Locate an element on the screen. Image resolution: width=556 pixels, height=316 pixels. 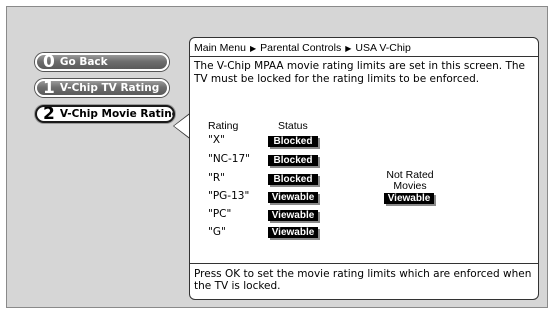
breadcrumb-parental-controls: Parental Controls is located at coordinates (300, 48).